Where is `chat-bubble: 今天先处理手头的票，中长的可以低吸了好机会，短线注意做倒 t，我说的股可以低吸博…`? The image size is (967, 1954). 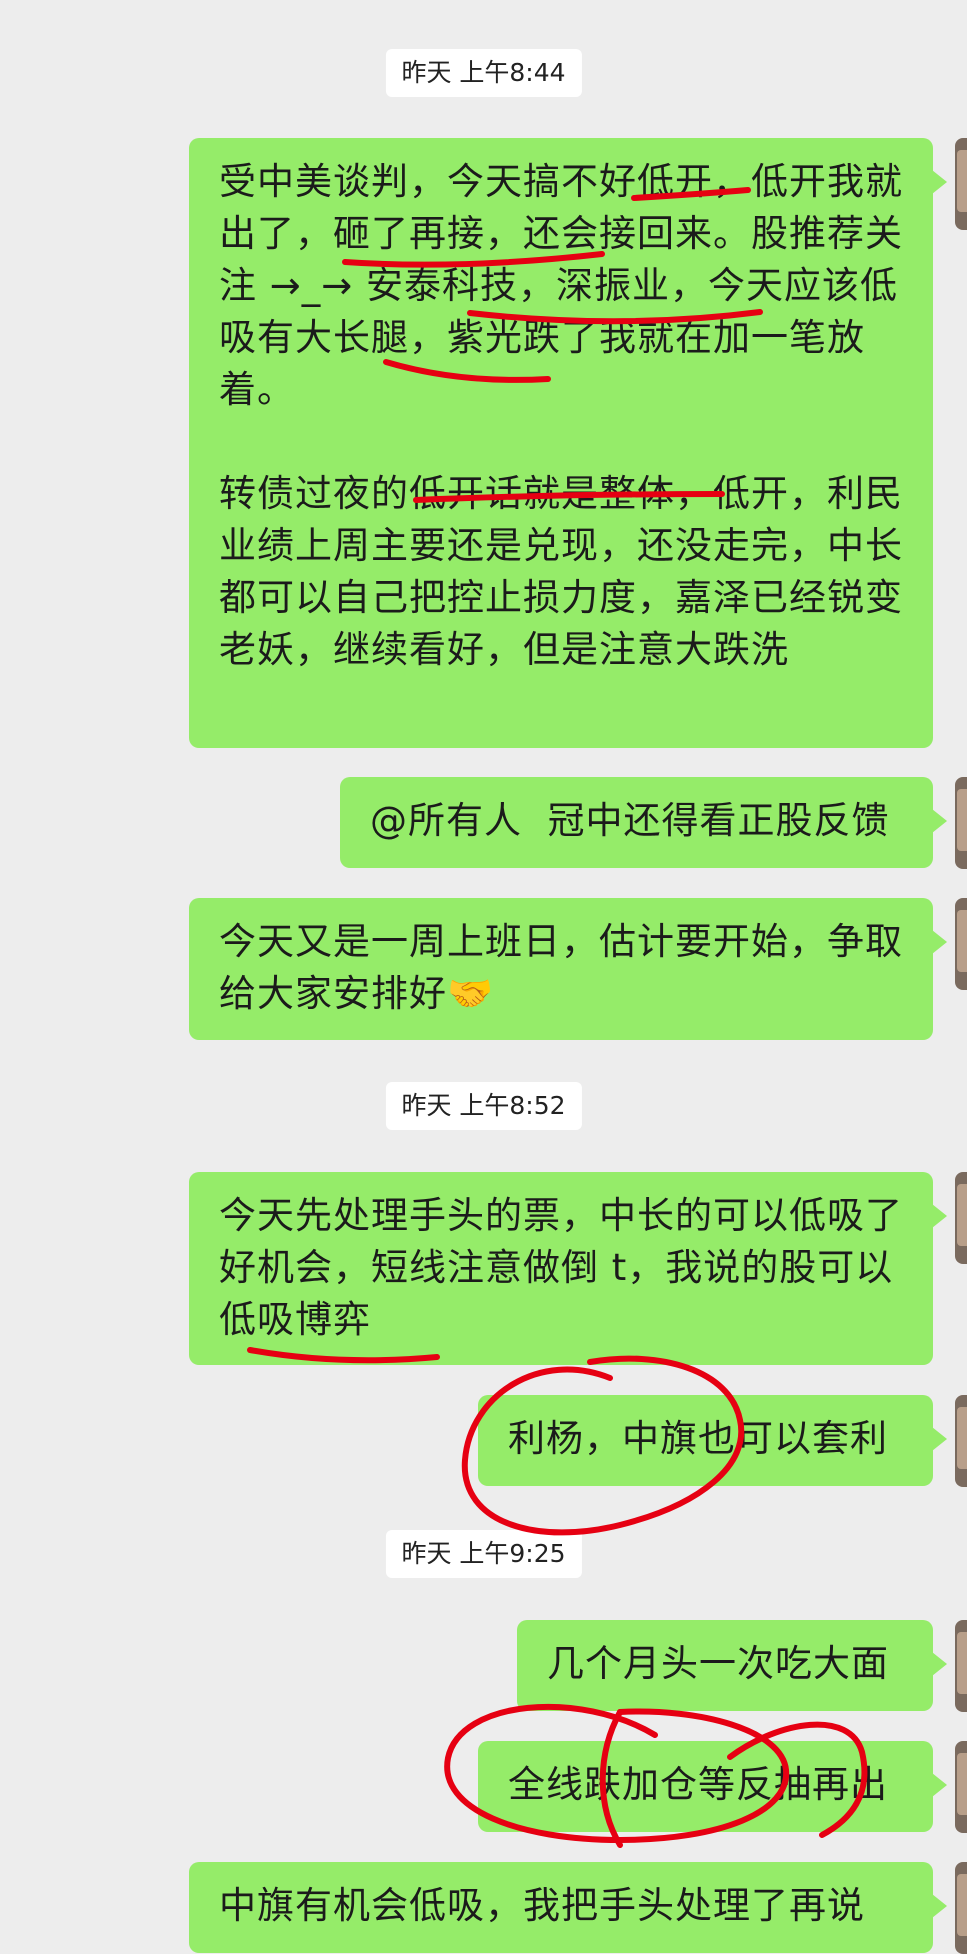
chat-bubble: 今天先处理手头的票，中长的可以低吸了好机会，短线注意做倒 t，我说的股可以低吸博… is located at coordinates (568, 1268).